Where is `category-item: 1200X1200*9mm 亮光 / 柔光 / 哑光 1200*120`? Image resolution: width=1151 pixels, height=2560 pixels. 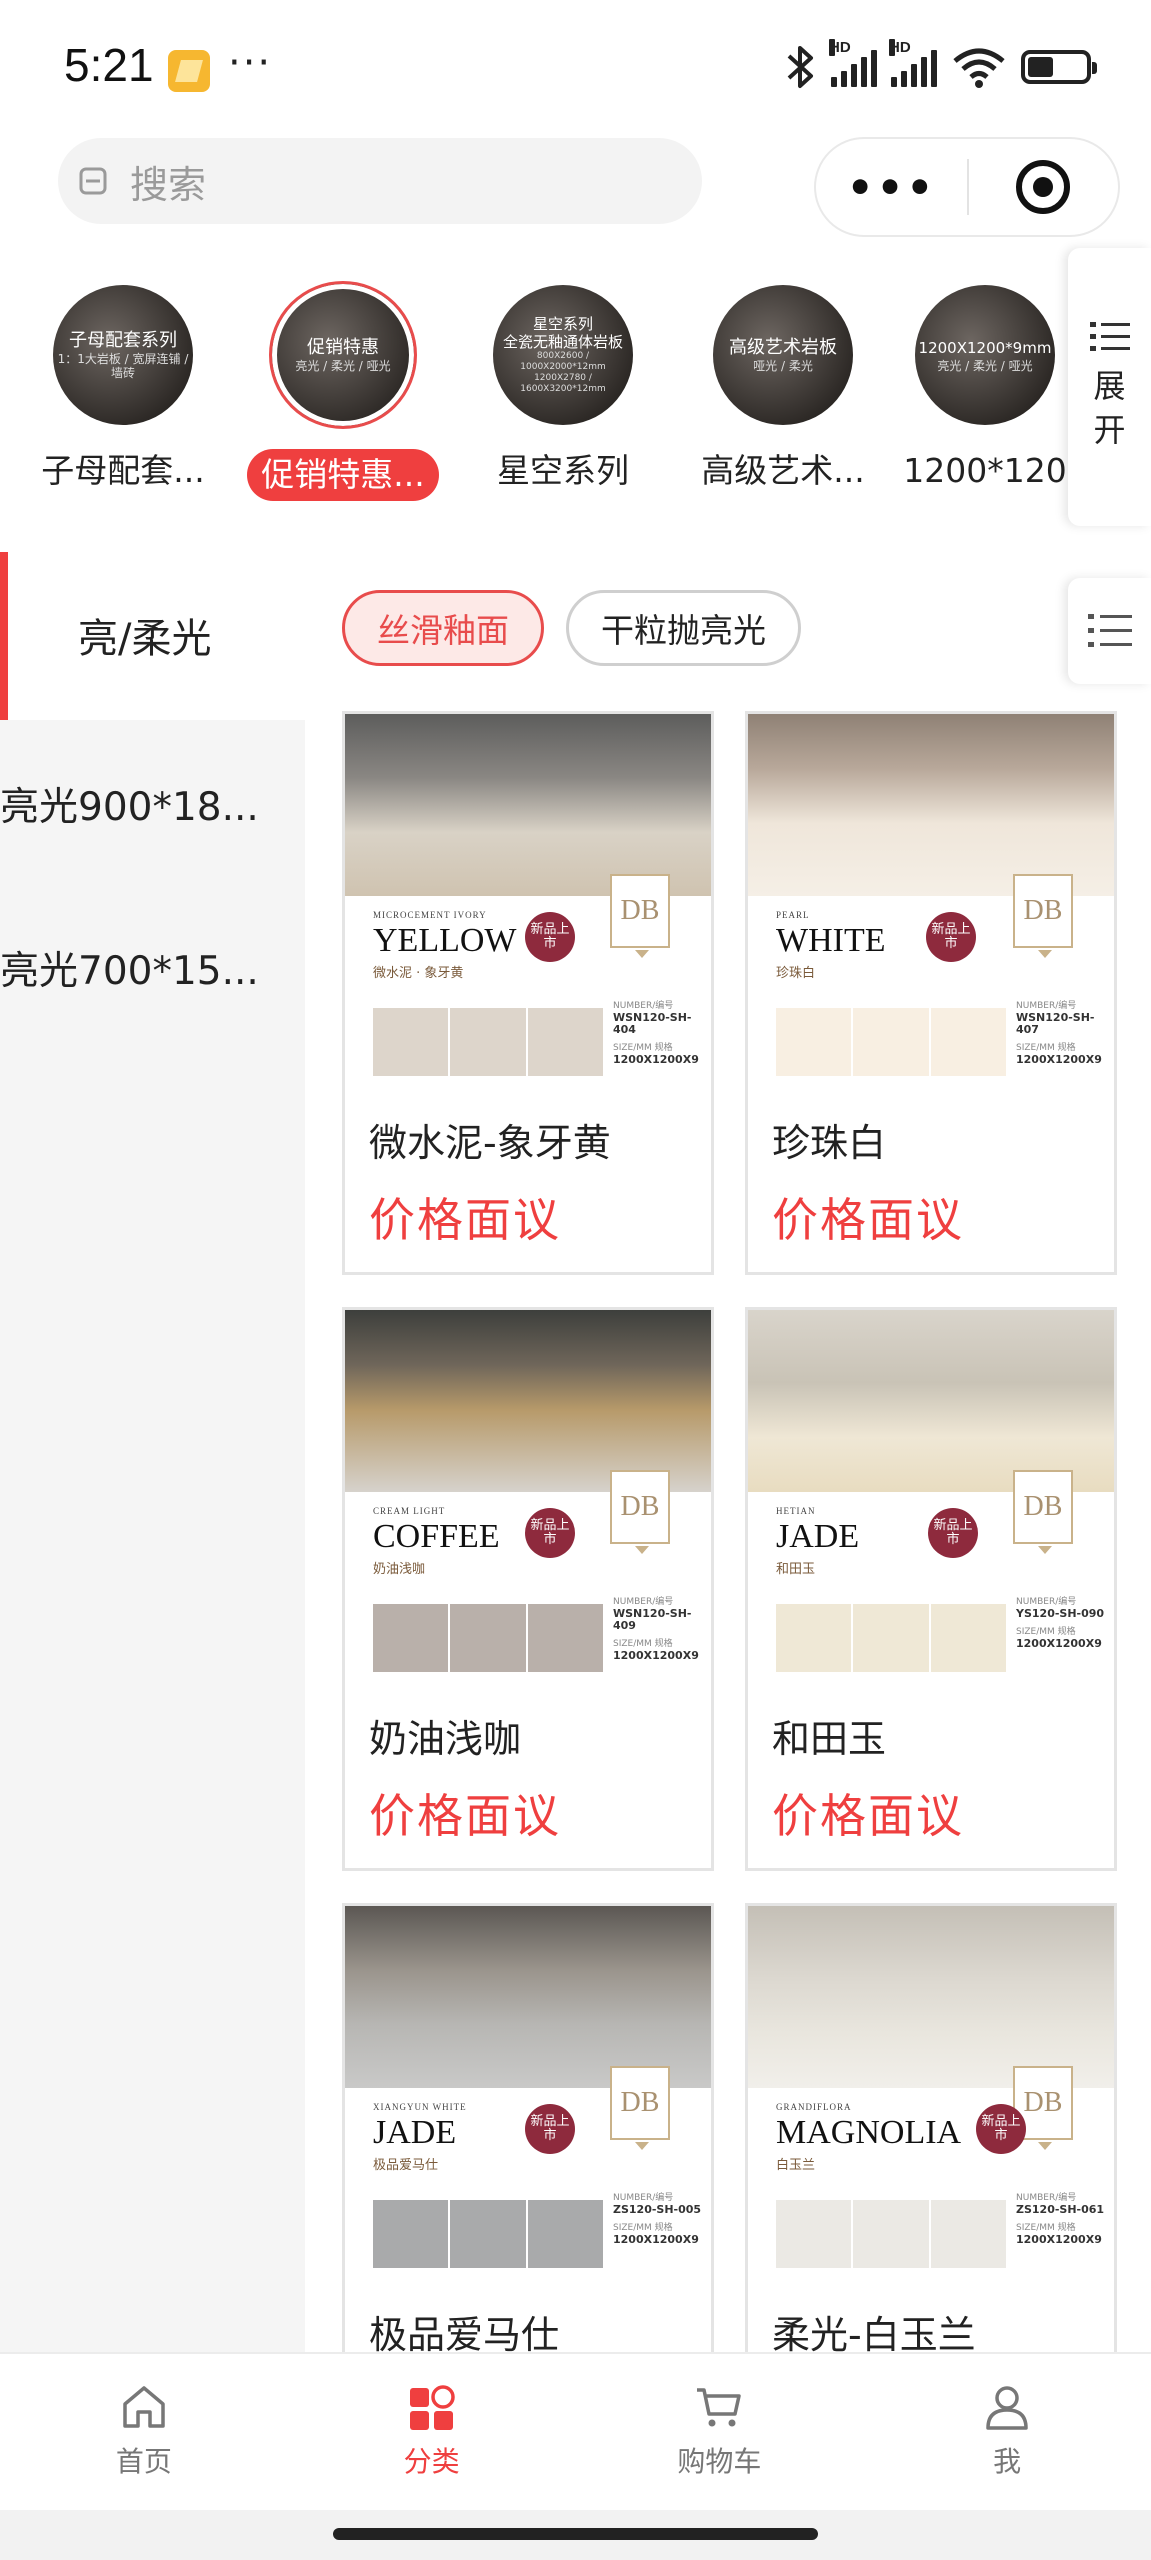 category-item: 1200X1200*9mm 亮光 / 柔光 / 哑光 1200*120 is located at coordinates (985, 383).